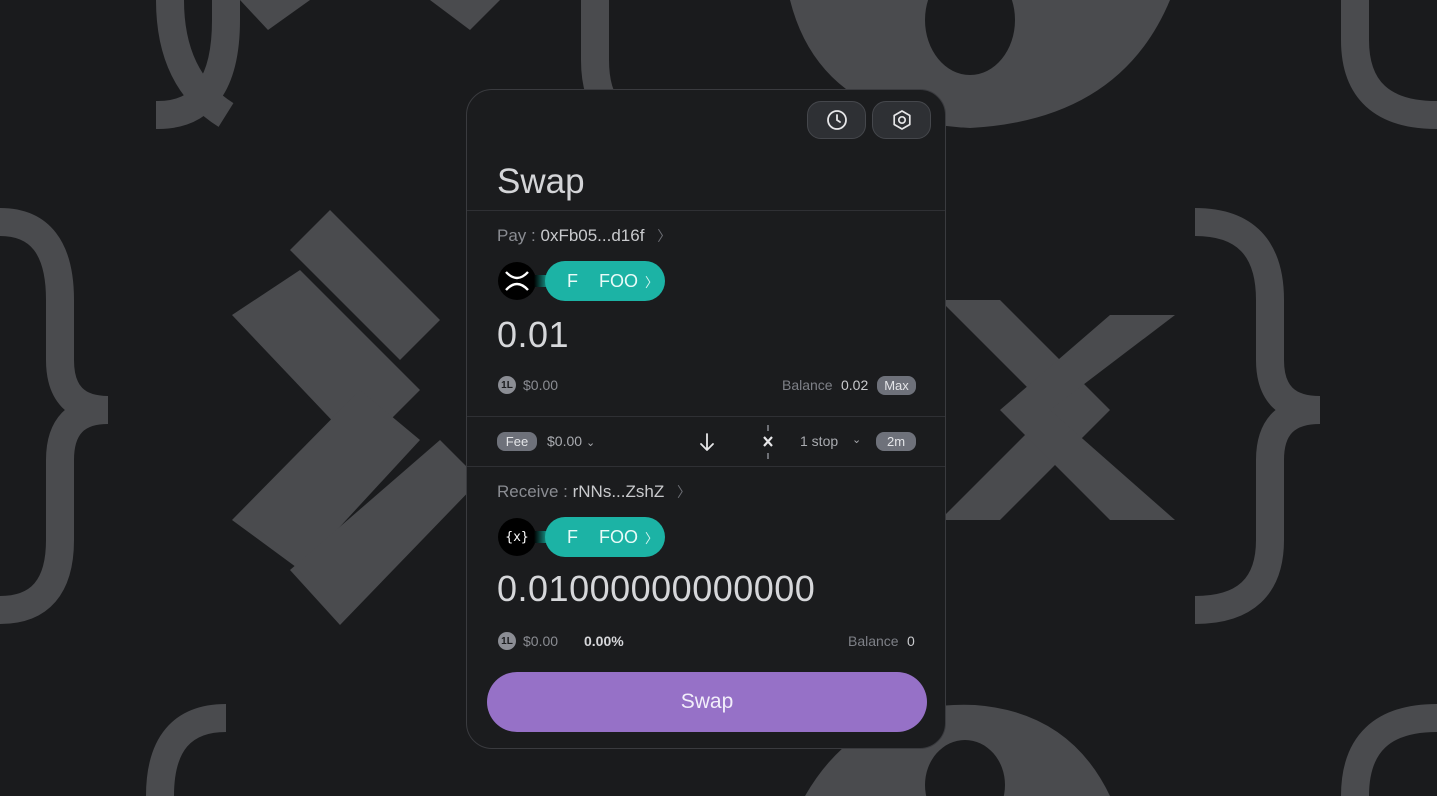 This screenshot has height=796, width=1437. I want to click on pay-token-selector: F FOO 〉, so click(605, 281).